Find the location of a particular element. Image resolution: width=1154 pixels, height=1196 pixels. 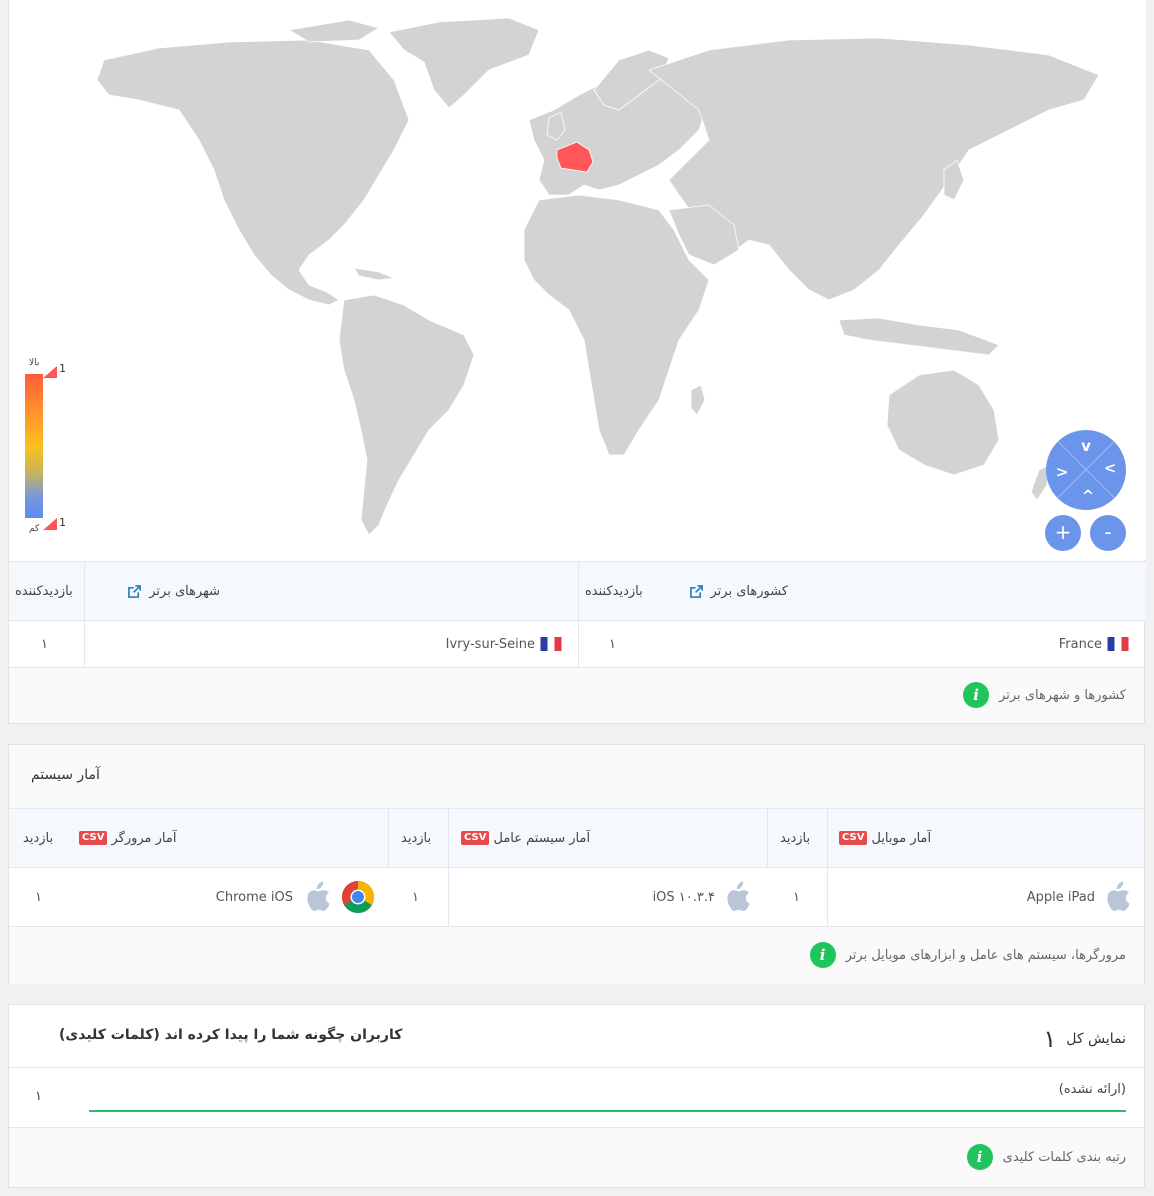

zoom-in-button: + is located at coordinates (1063, 533).